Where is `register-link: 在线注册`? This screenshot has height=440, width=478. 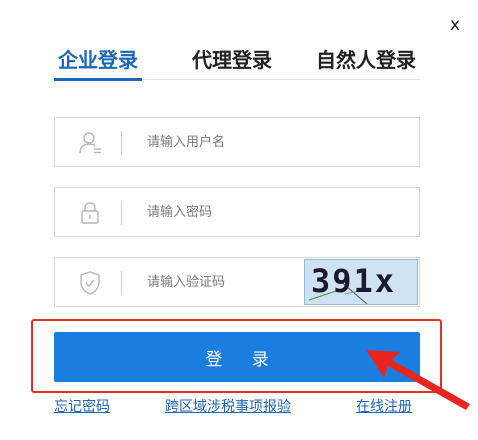 register-link: 在线注册 is located at coordinates (384, 406).